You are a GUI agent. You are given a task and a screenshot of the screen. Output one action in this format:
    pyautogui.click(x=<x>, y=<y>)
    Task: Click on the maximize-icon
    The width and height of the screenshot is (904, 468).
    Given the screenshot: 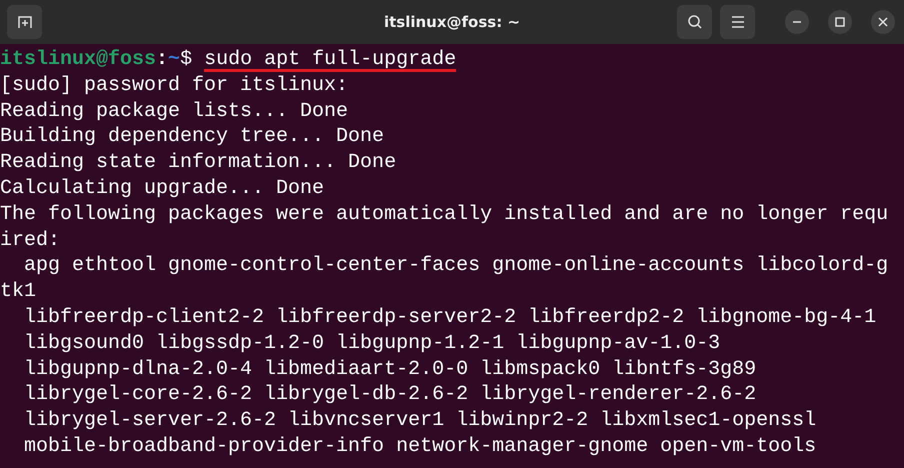 What is the action you would take?
    pyautogui.click(x=840, y=22)
    